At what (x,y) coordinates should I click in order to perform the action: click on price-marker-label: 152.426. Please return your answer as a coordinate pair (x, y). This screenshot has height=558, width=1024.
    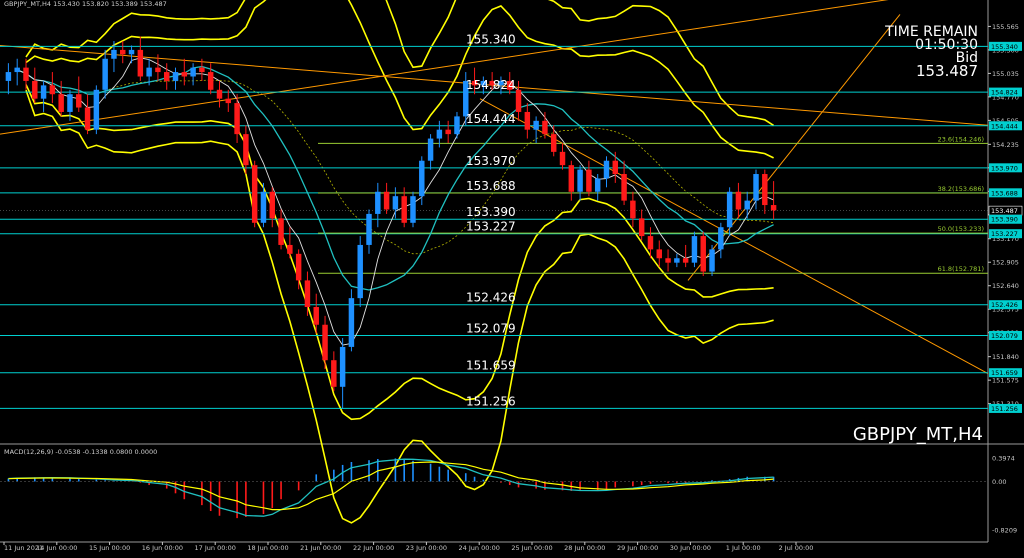
    Looking at the image, I should click on (1004, 305).